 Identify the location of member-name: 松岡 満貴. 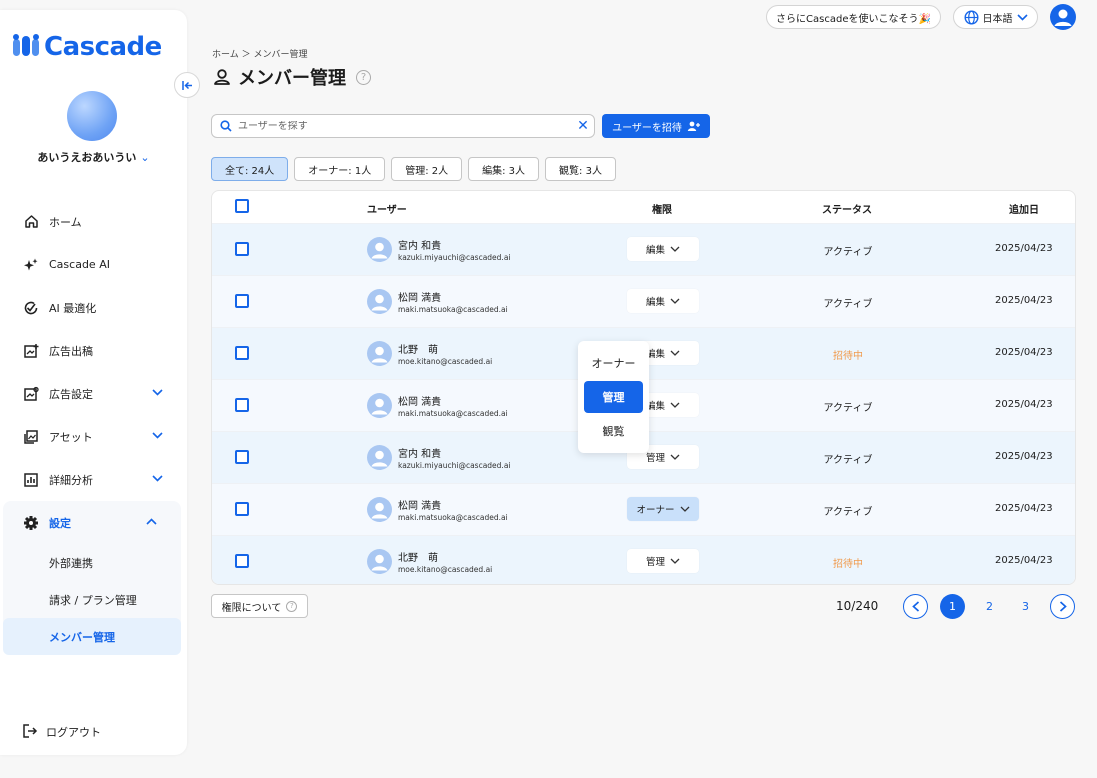
(420, 402).